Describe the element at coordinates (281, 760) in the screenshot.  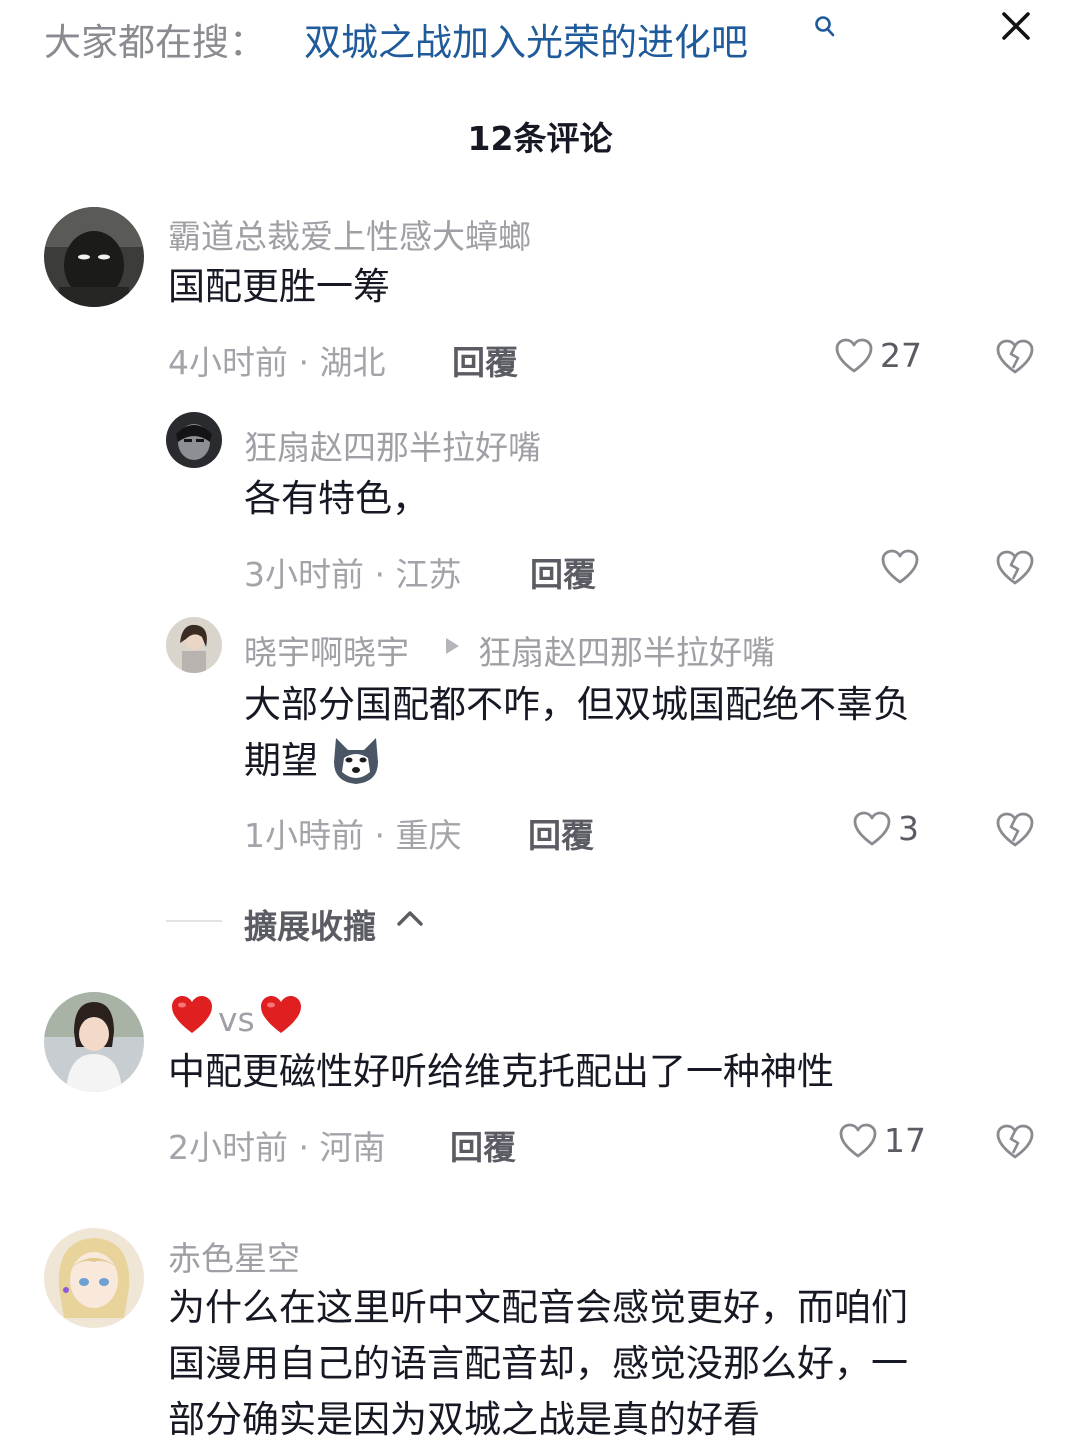
I see `comment-text: 期望` at that location.